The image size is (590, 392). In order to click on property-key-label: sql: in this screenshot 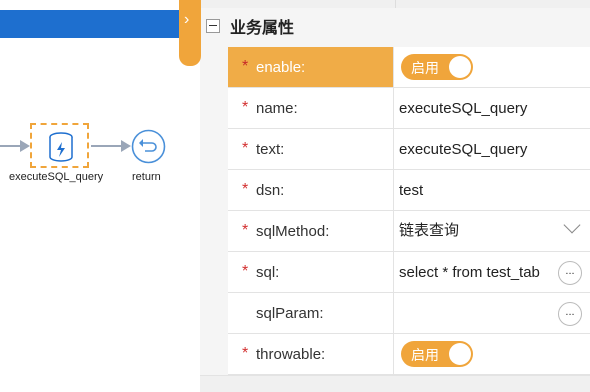, I will do `click(268, 272)`.